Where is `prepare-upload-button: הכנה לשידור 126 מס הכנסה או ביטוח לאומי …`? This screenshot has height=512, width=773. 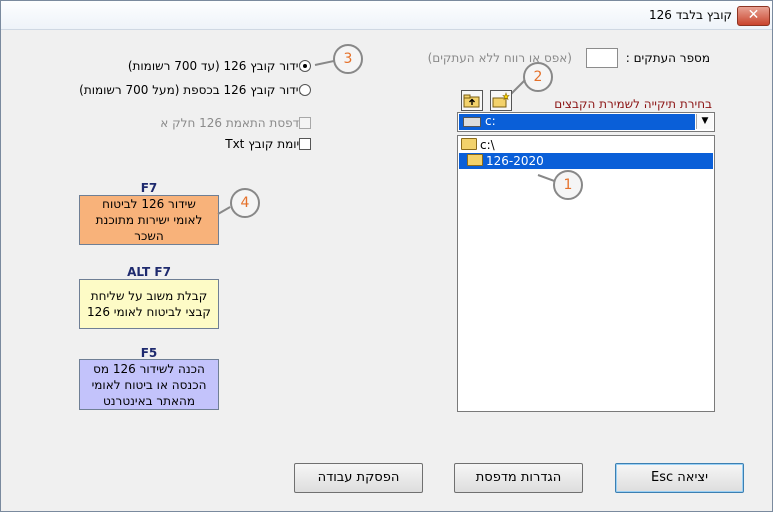
prepare-upload-button: הכנה לשידור 126 מס הכנסה או ביטוח לאומי … is located at coordinates (149, 384).